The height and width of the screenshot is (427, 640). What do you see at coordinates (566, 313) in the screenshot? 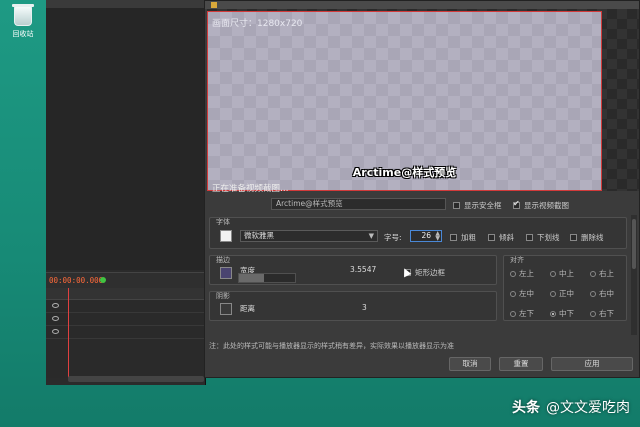
I see `align-label: 中下` at bounding box center [566, 313].